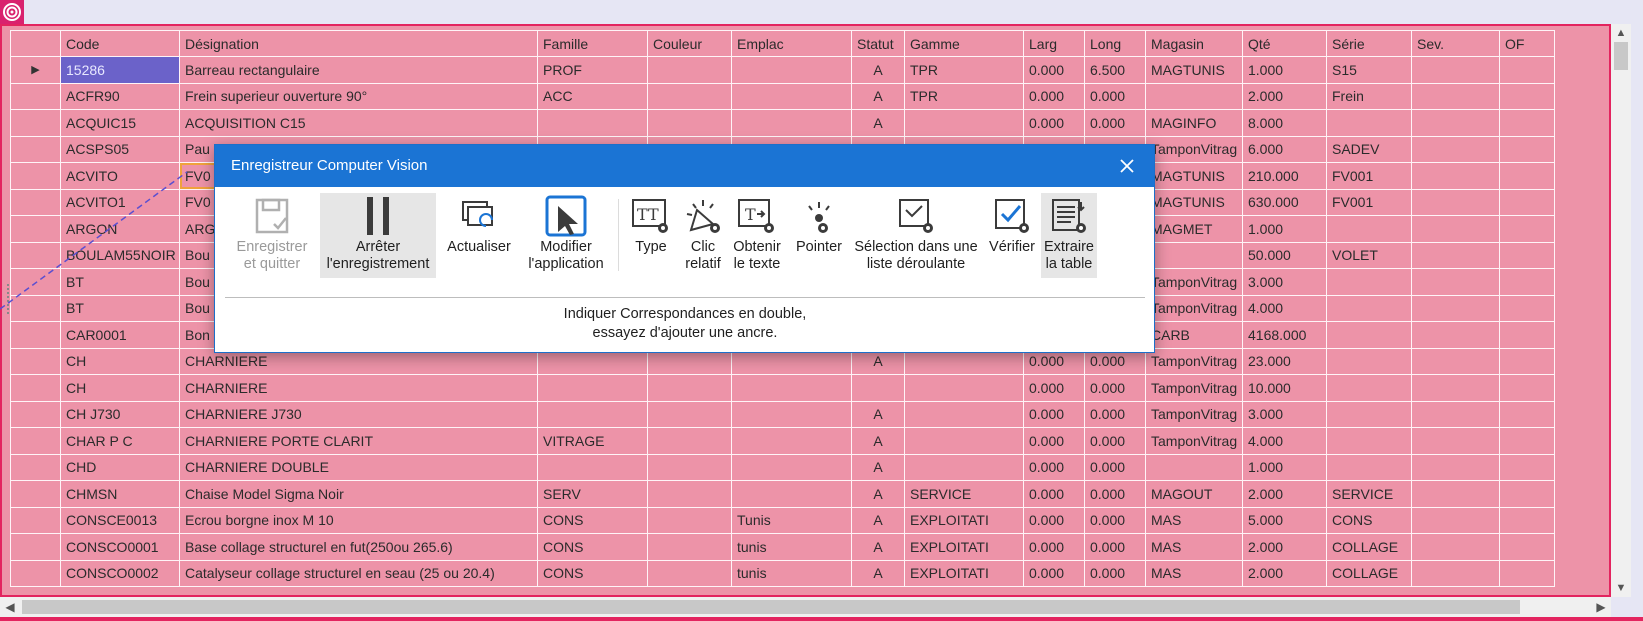 The width and height of the screenshot is (1643, 621). What do you see at coordinates (703, 235) in the screenshot?
I see `relative-click-button: Clic relatif` at bounding box center [703, 235].